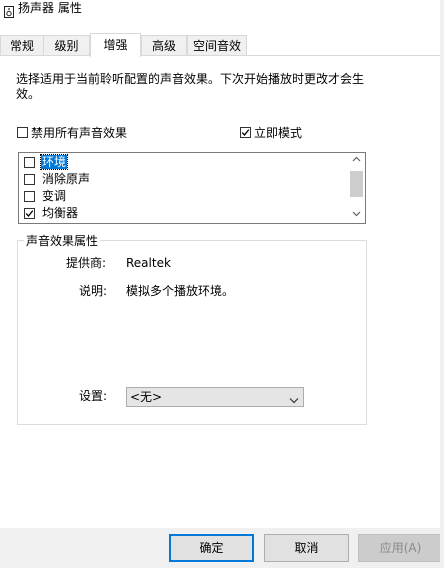  What do you see at coordinates (278, 133) in the screenshot?
I see `immediate-mode-label: 立即模式` at bounding box center [278, 133].